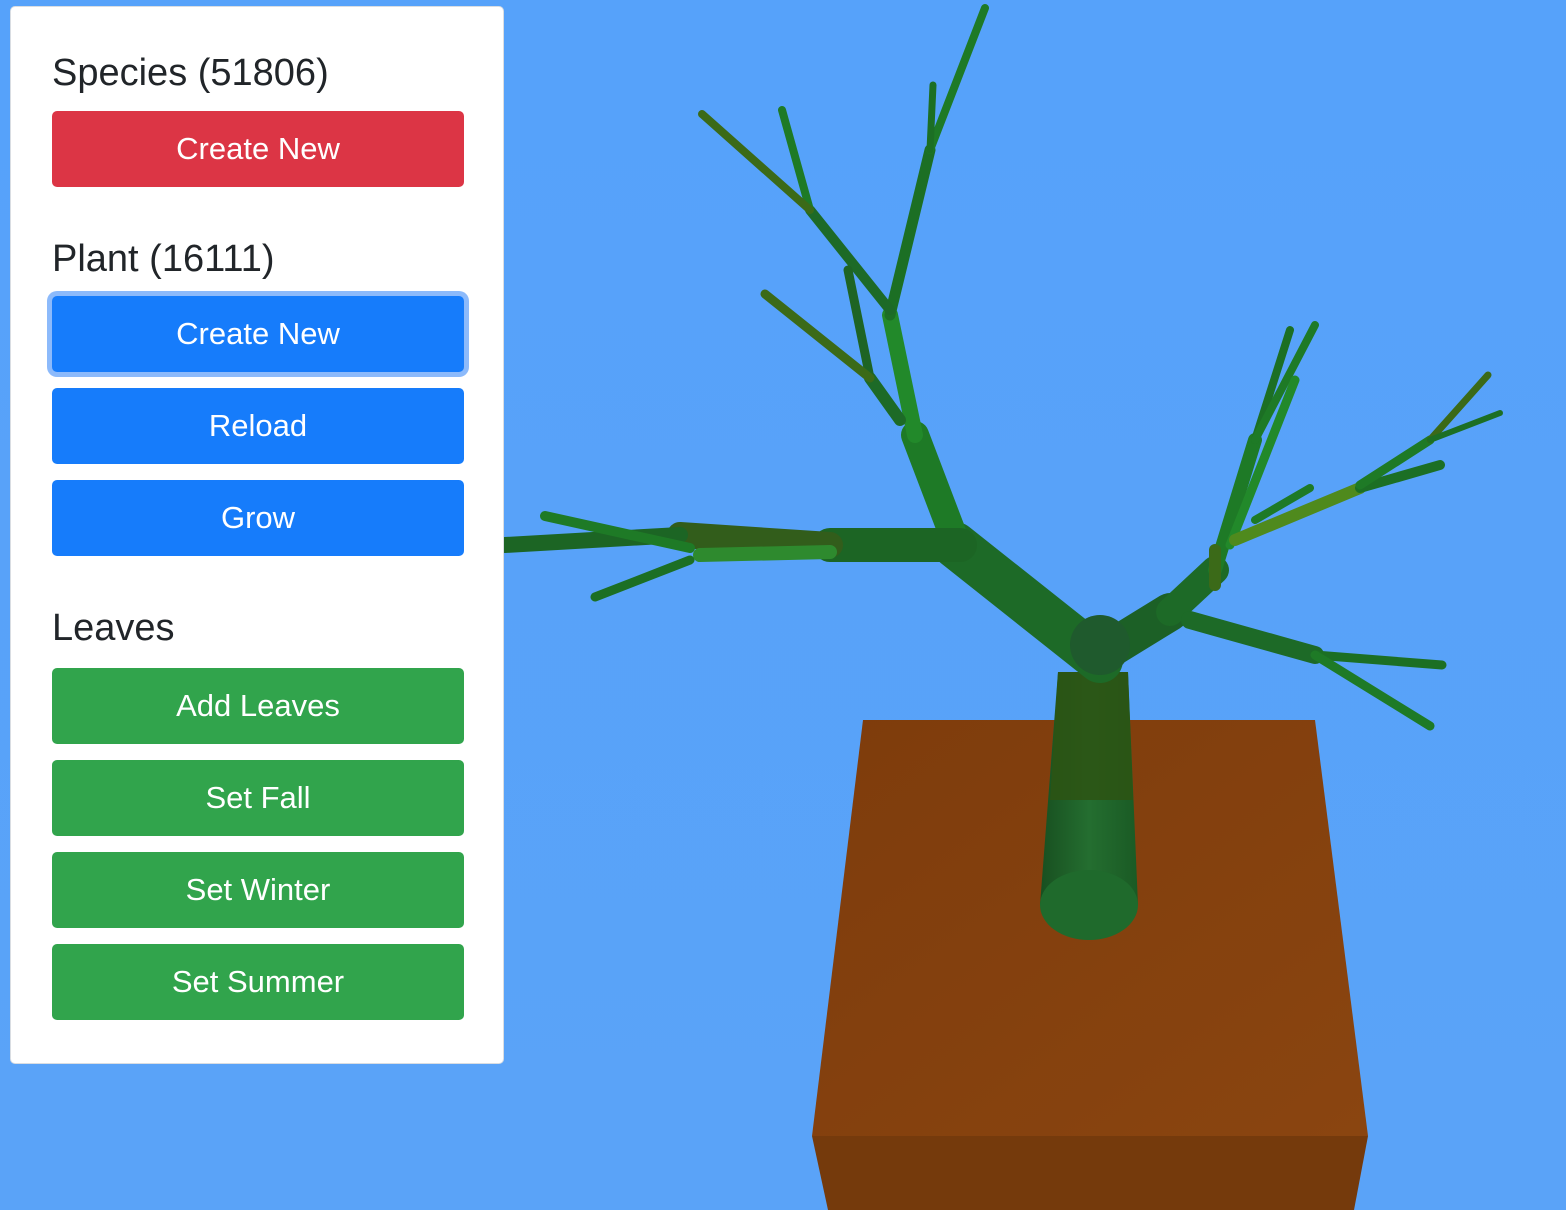 This screenshot has width=1566, height=1210. What do you see at coordinates (113, 628) in the screenshot?
I see `leaves-title: Leaves` at bounding box center [113, 628].